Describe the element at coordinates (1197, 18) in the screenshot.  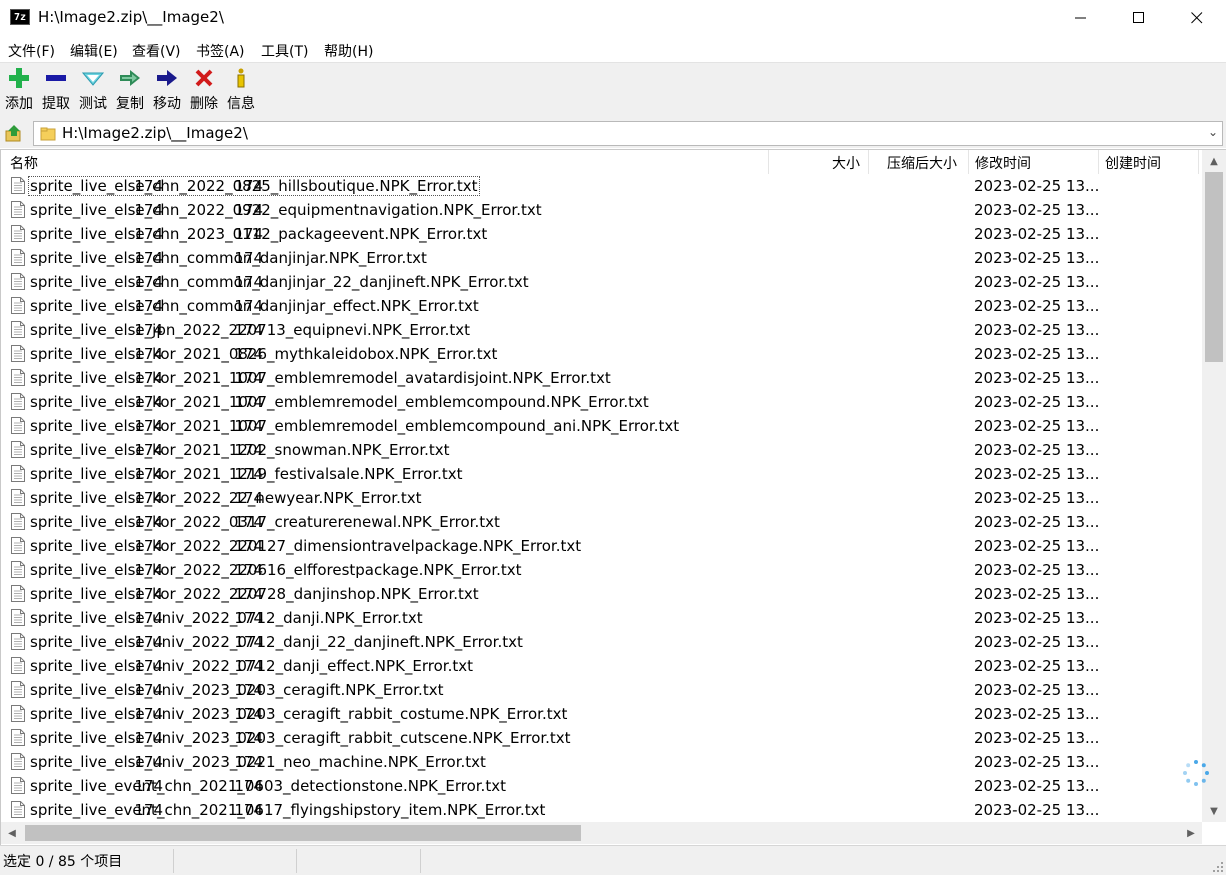
I see `close-button` at that location.